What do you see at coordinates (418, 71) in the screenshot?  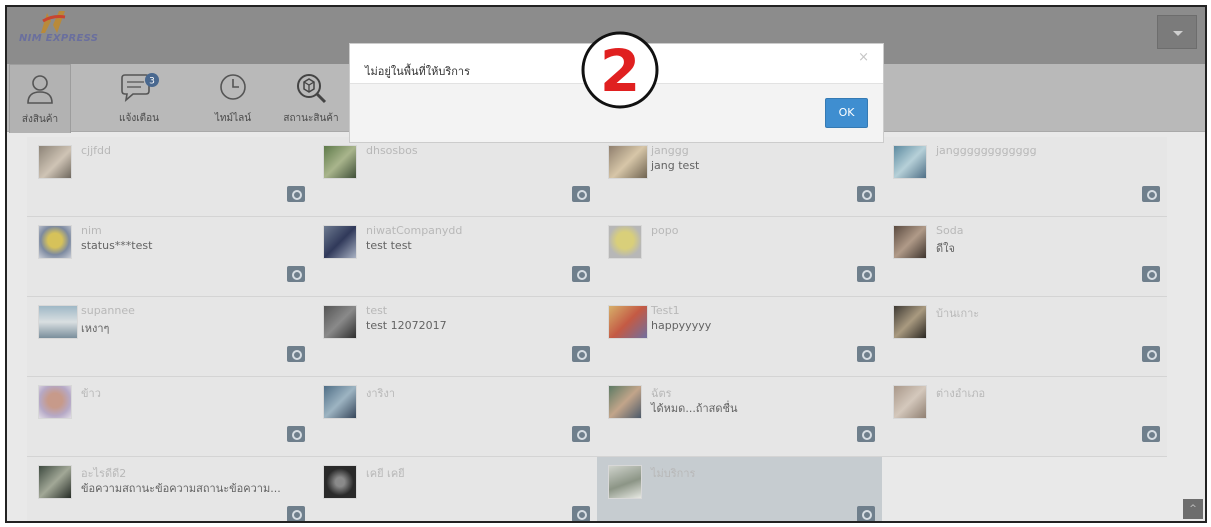 I see `dialog-title: ไม่อยู่ในพื้นที่ให้บริการ` at bounding box center [418, 71].